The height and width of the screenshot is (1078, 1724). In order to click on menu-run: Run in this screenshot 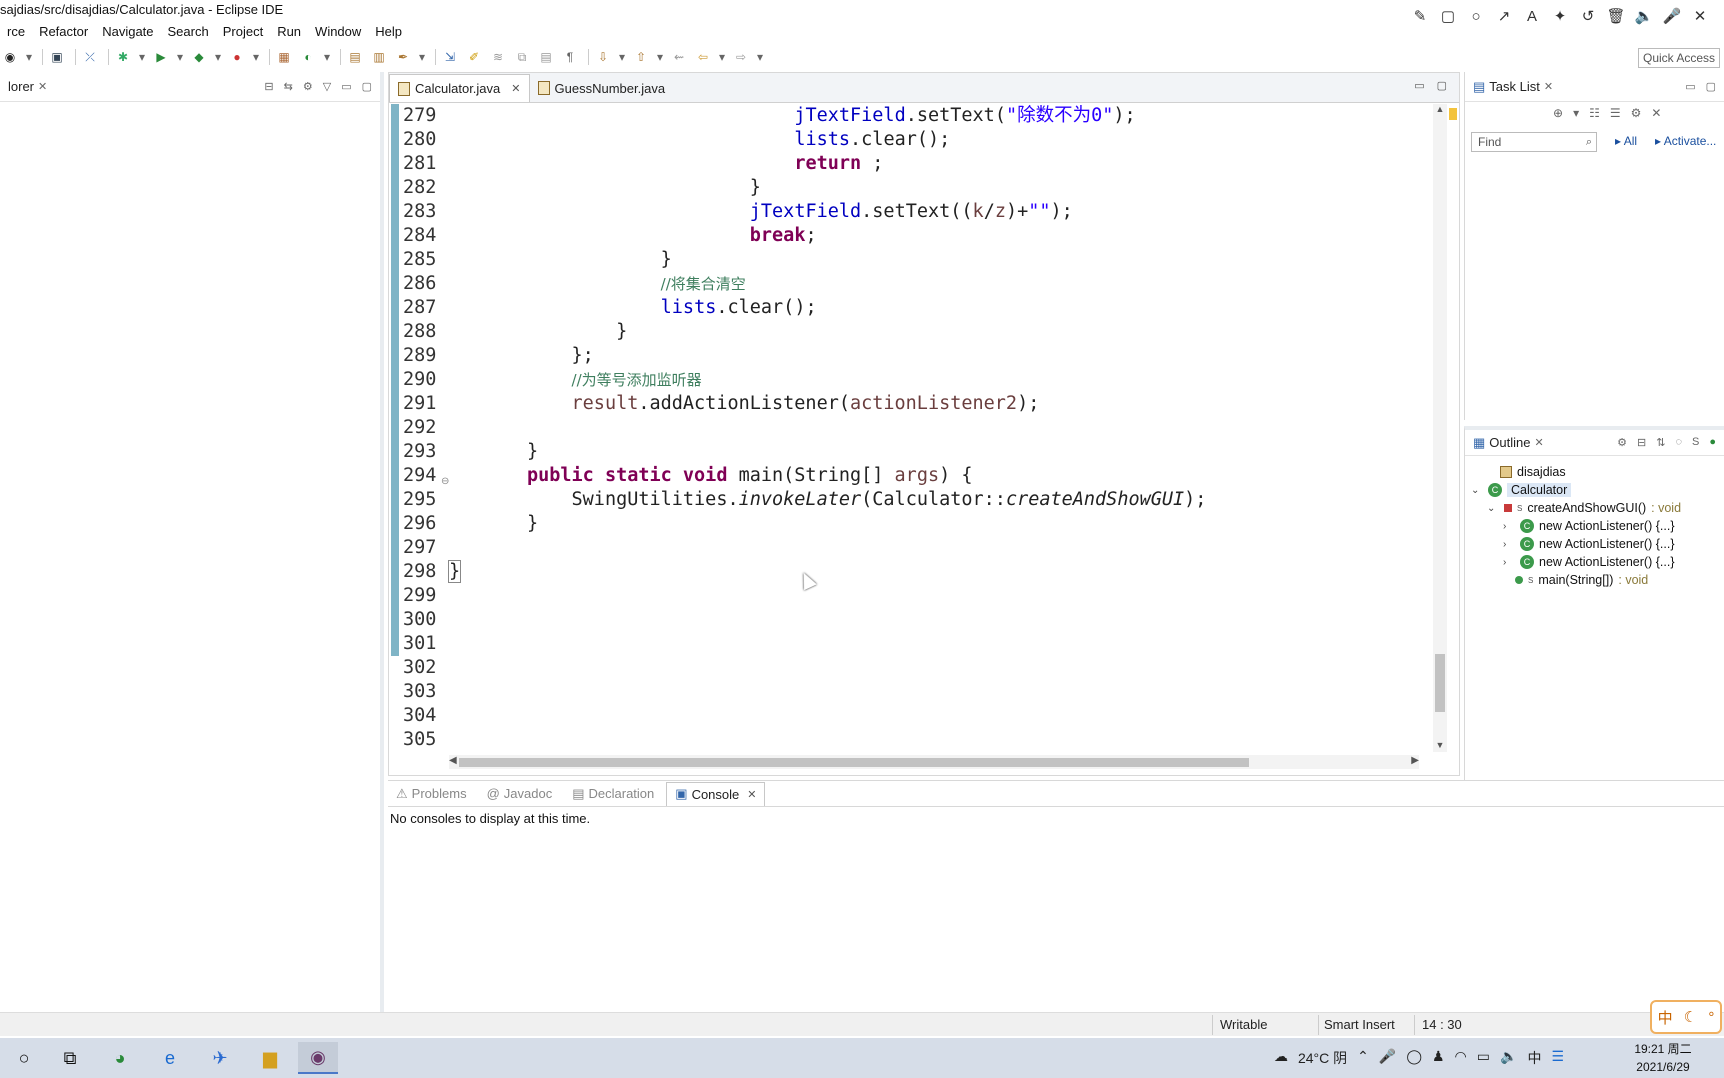, I will do `click(289, 32)`.